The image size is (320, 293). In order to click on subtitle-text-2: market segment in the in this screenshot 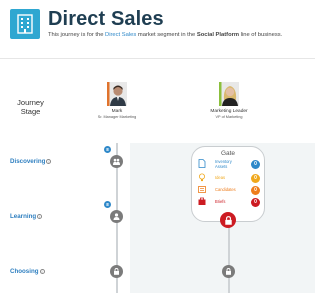, I will do `click(166, 35)`.